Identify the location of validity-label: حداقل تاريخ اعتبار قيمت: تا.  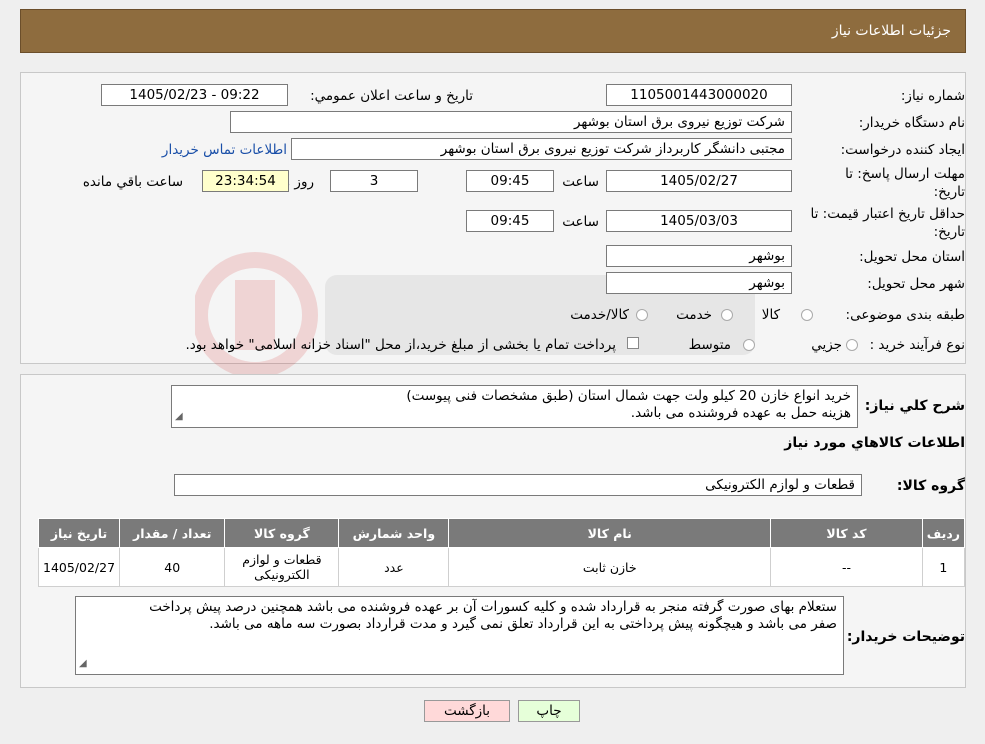
(887, 214).